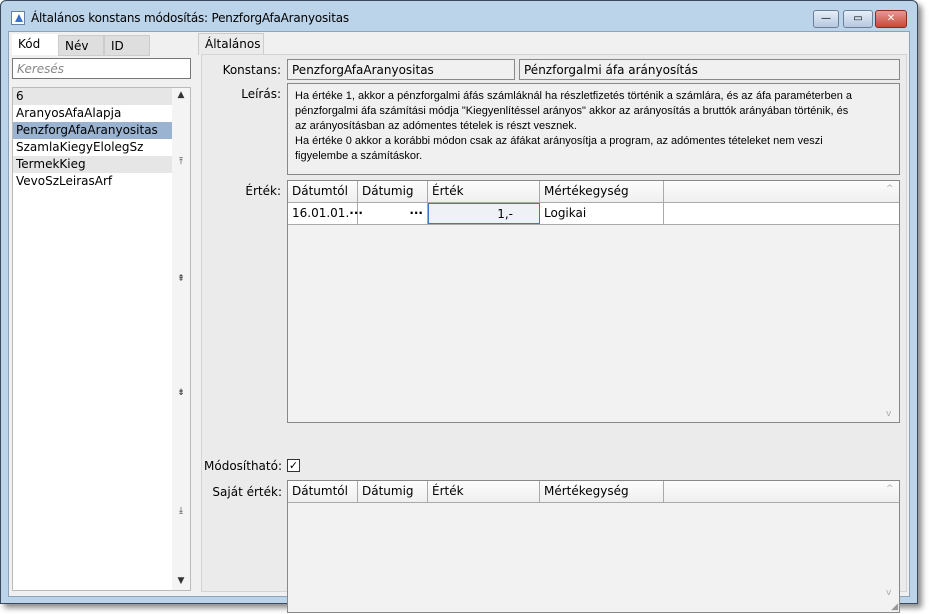  Describe the element at coordinates (127, 45) in the screenshot. I see `tab-id: ID` at that location.